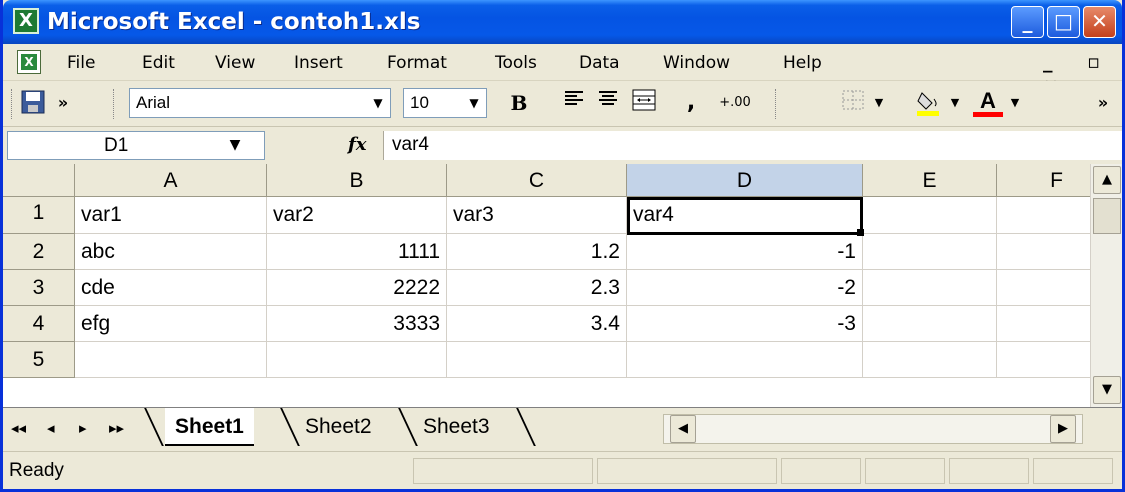 Image resolution: width=1125 pixels, height=492 pixels. Describe the element at coordinates (26, 21) in the screenshot. I see `excel-icon: X` at that location.